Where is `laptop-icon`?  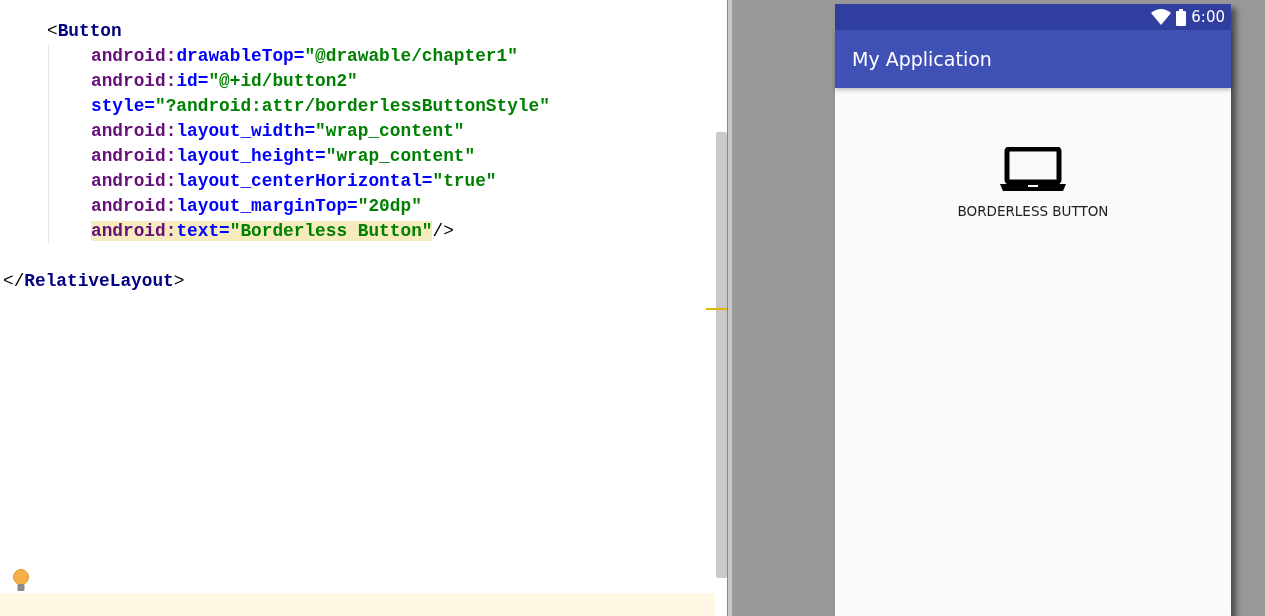 laptop-icon is located at coordinates (1033, 169).